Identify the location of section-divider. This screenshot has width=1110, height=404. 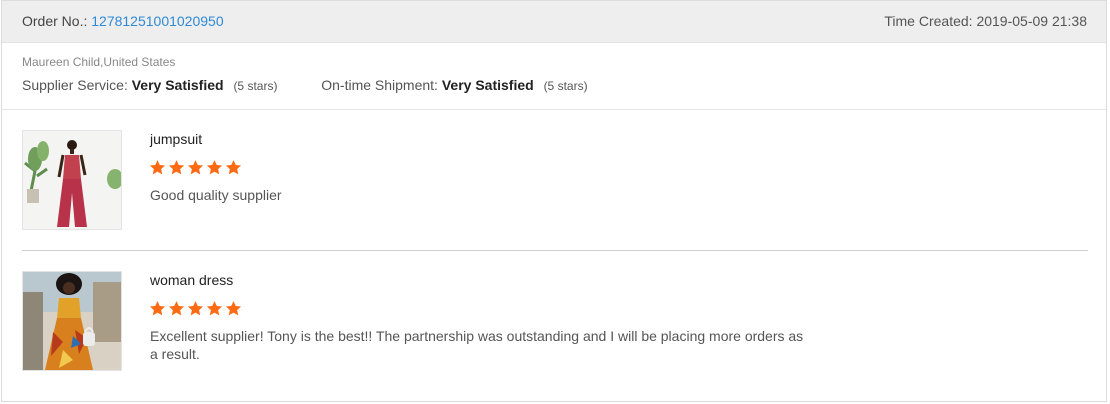
(554, 109).